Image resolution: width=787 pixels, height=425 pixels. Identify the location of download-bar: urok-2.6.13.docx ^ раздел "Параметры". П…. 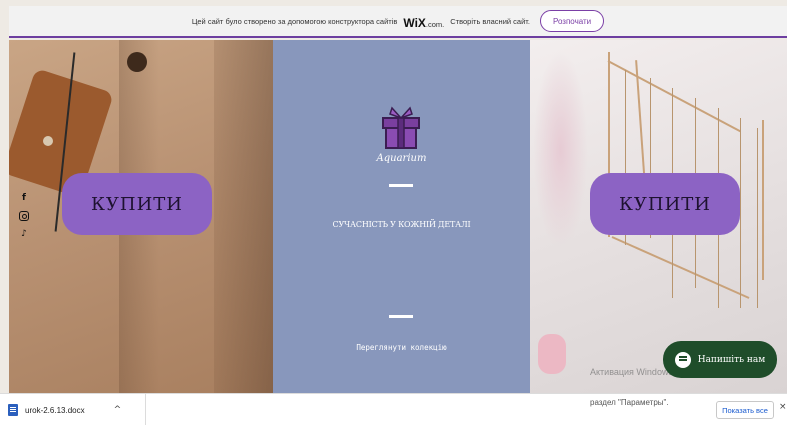
(393, 409).